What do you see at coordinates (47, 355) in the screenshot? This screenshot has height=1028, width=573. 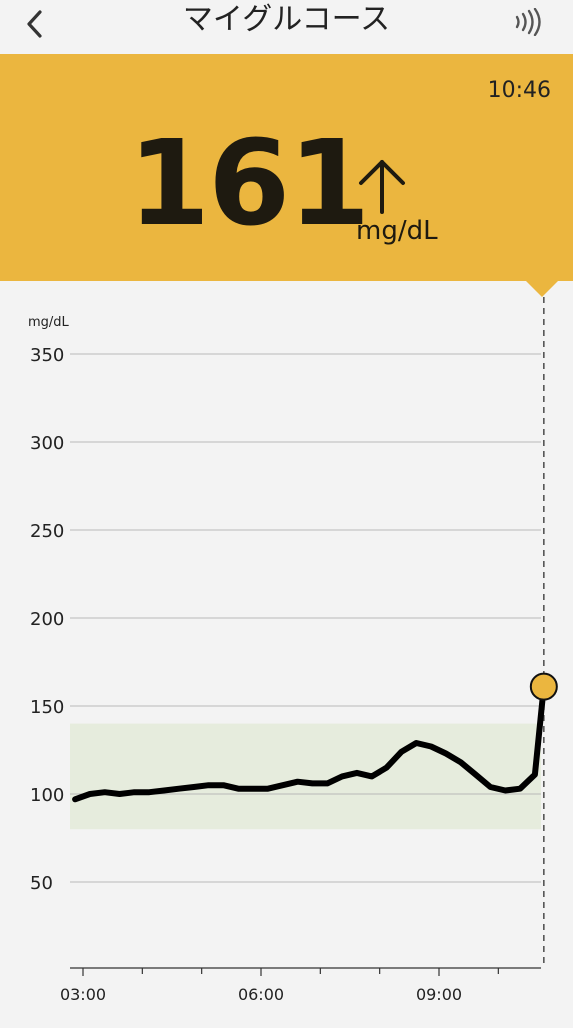 I see `y-tick-label: 350` at bounding box center [47, 355].